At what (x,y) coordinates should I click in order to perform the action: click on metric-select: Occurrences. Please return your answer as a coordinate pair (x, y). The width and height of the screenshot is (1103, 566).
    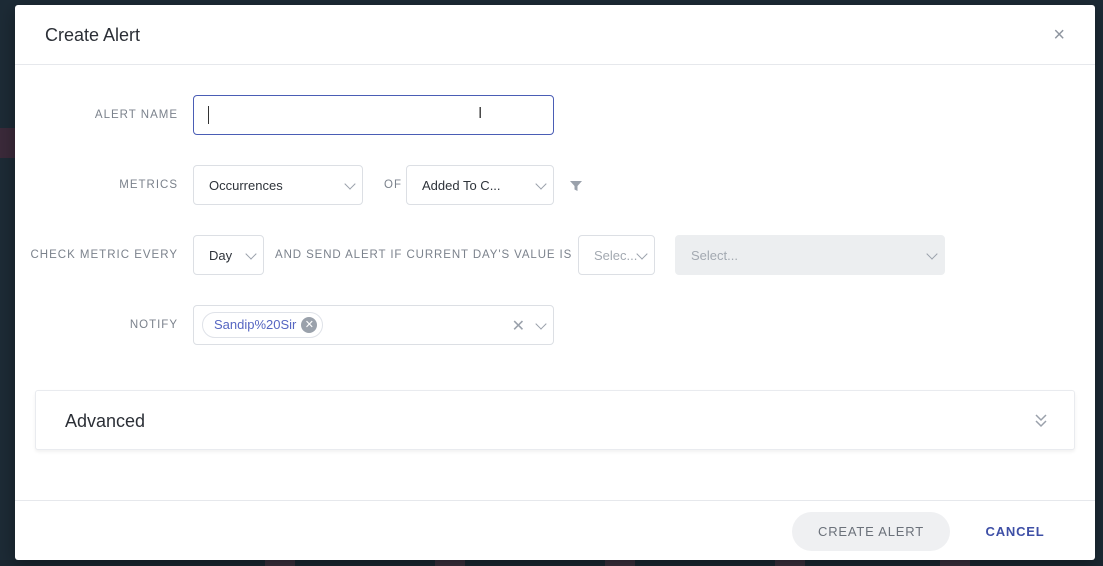
    Looking at the image, I should click on (278, 185).